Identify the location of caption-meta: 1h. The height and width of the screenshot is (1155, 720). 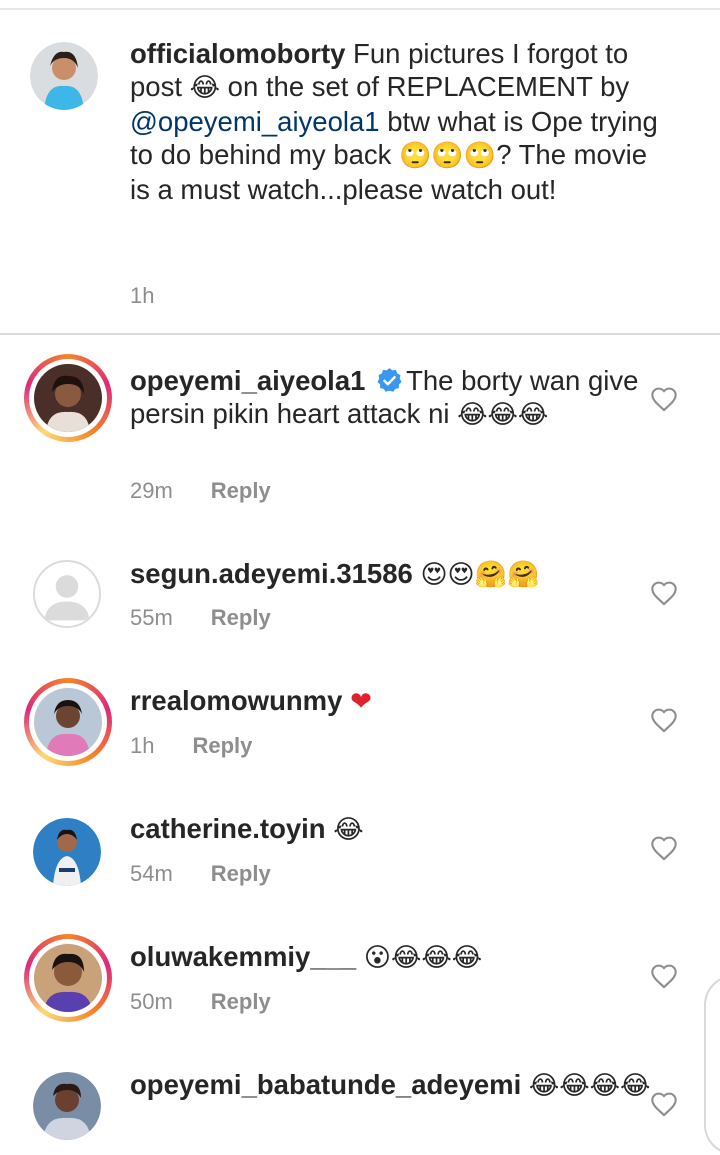
(142, 296).